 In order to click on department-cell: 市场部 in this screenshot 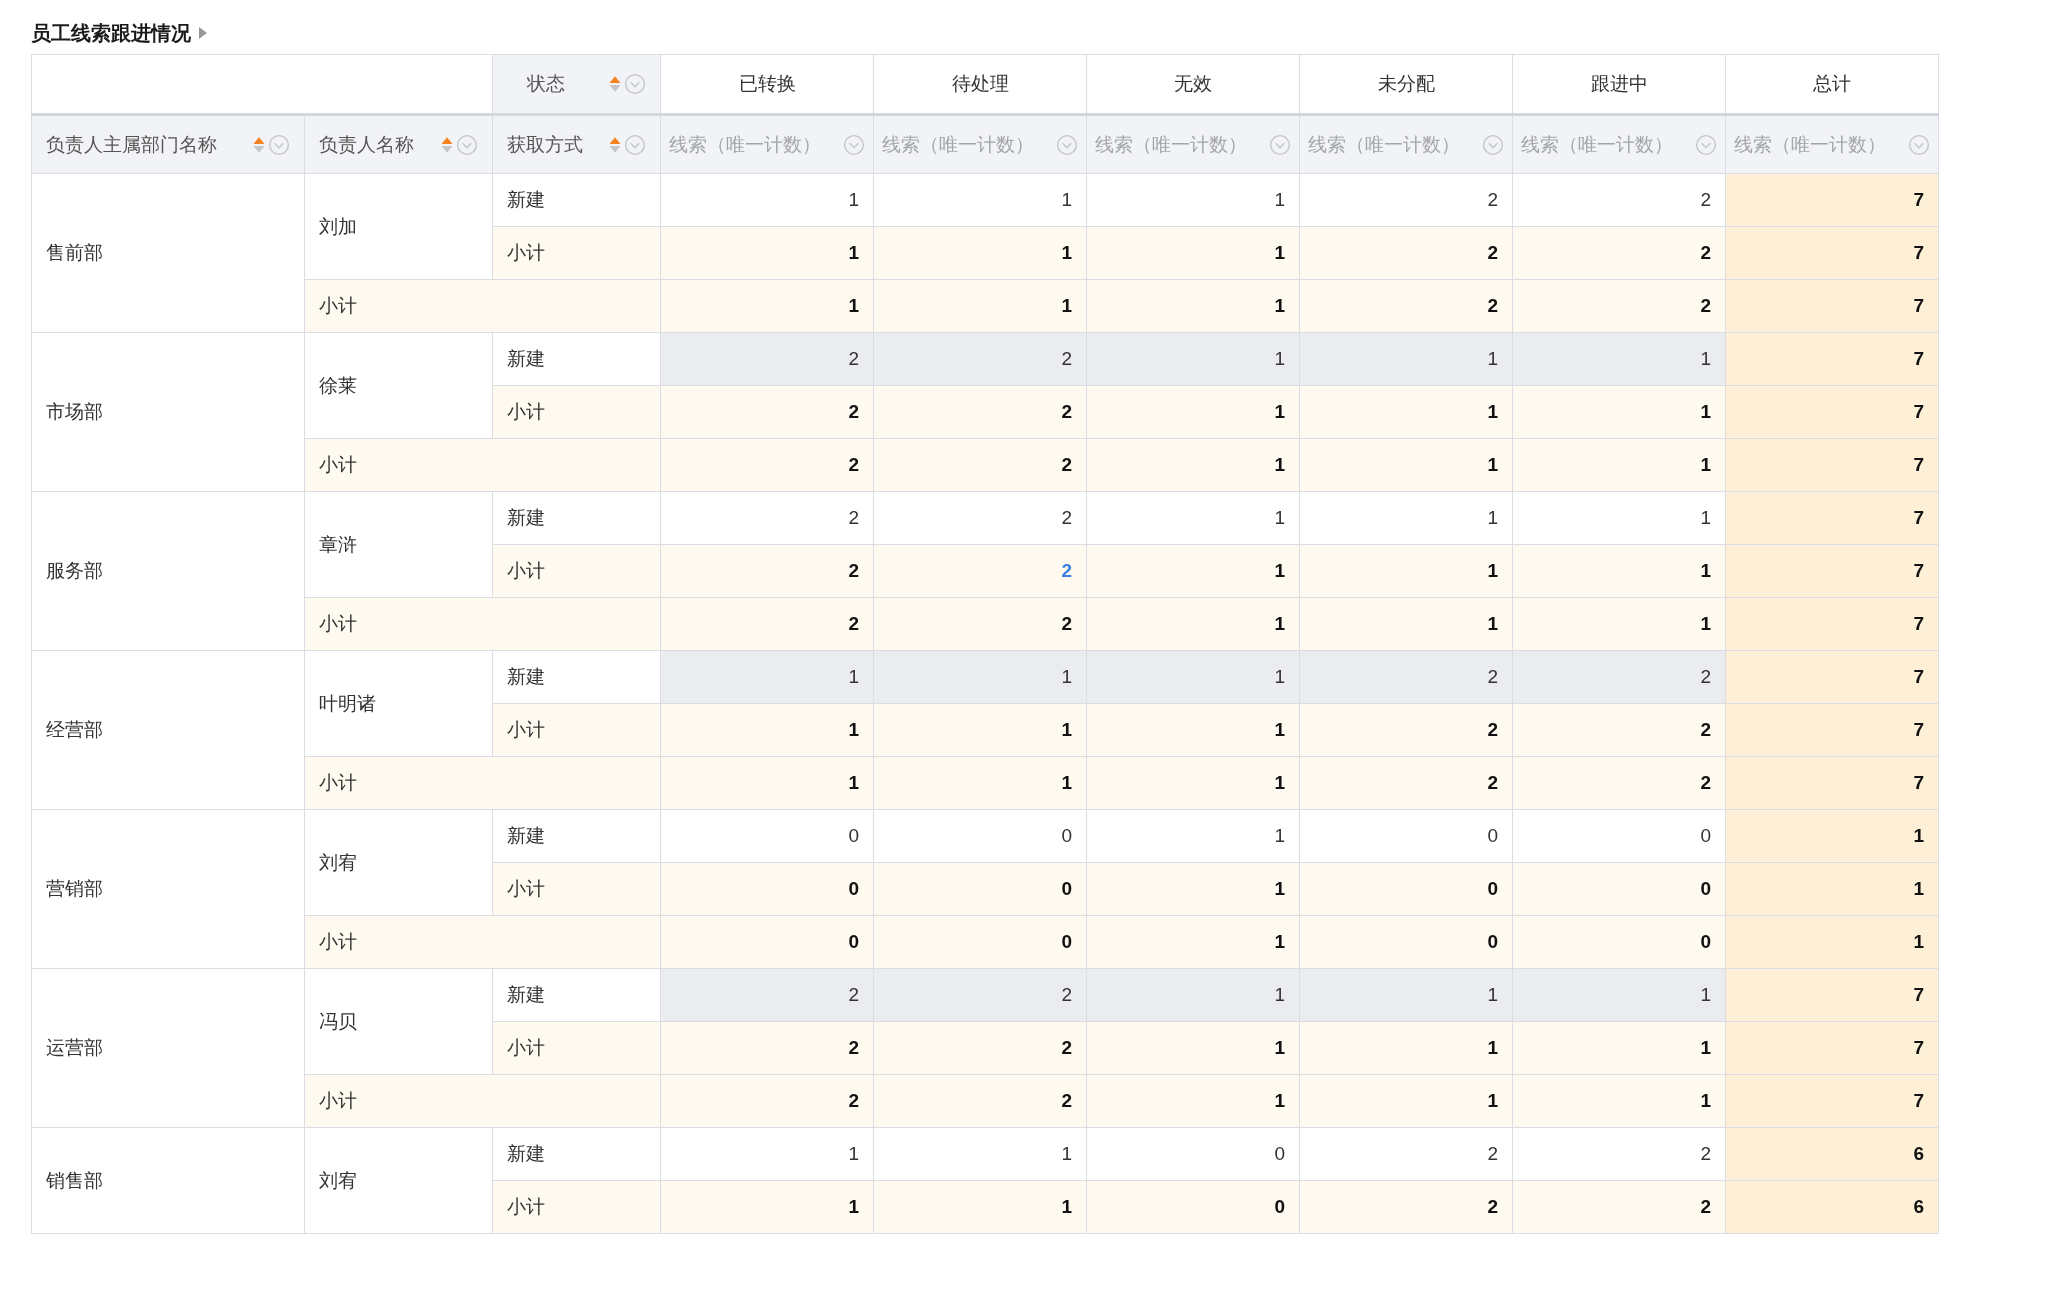, I will do `click(168, 412)`.